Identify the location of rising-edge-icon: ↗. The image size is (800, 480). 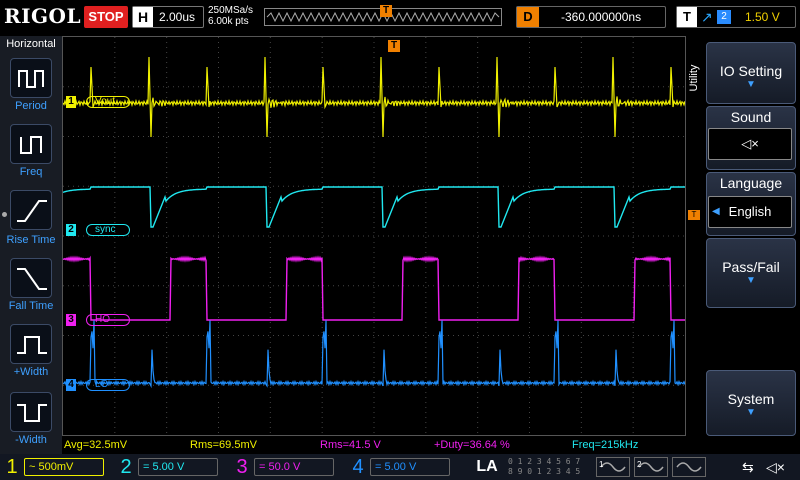
(707, 17).